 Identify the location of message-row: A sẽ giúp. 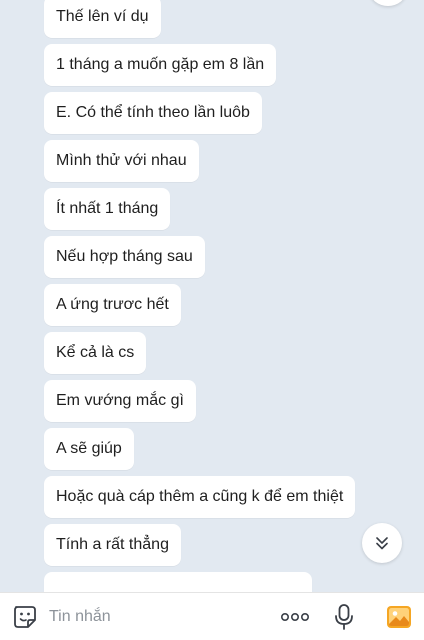
(199, 452).